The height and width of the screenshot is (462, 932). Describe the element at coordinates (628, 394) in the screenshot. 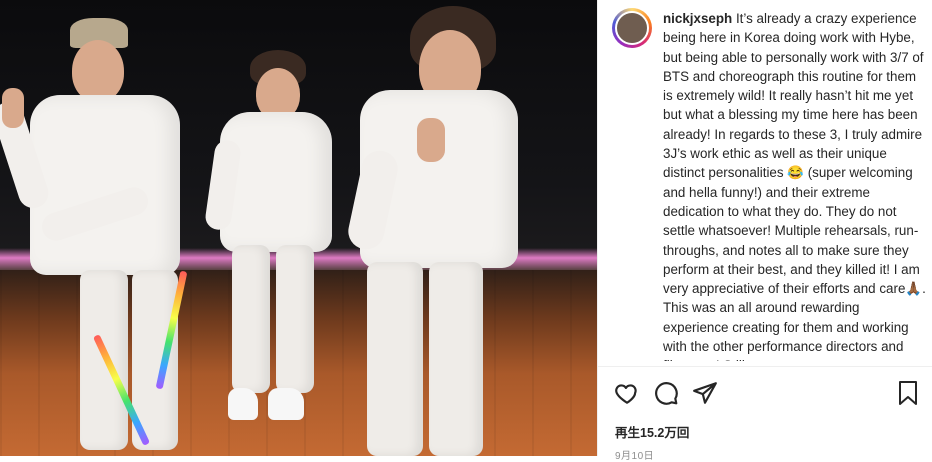

I see `heart-icon` at that location.